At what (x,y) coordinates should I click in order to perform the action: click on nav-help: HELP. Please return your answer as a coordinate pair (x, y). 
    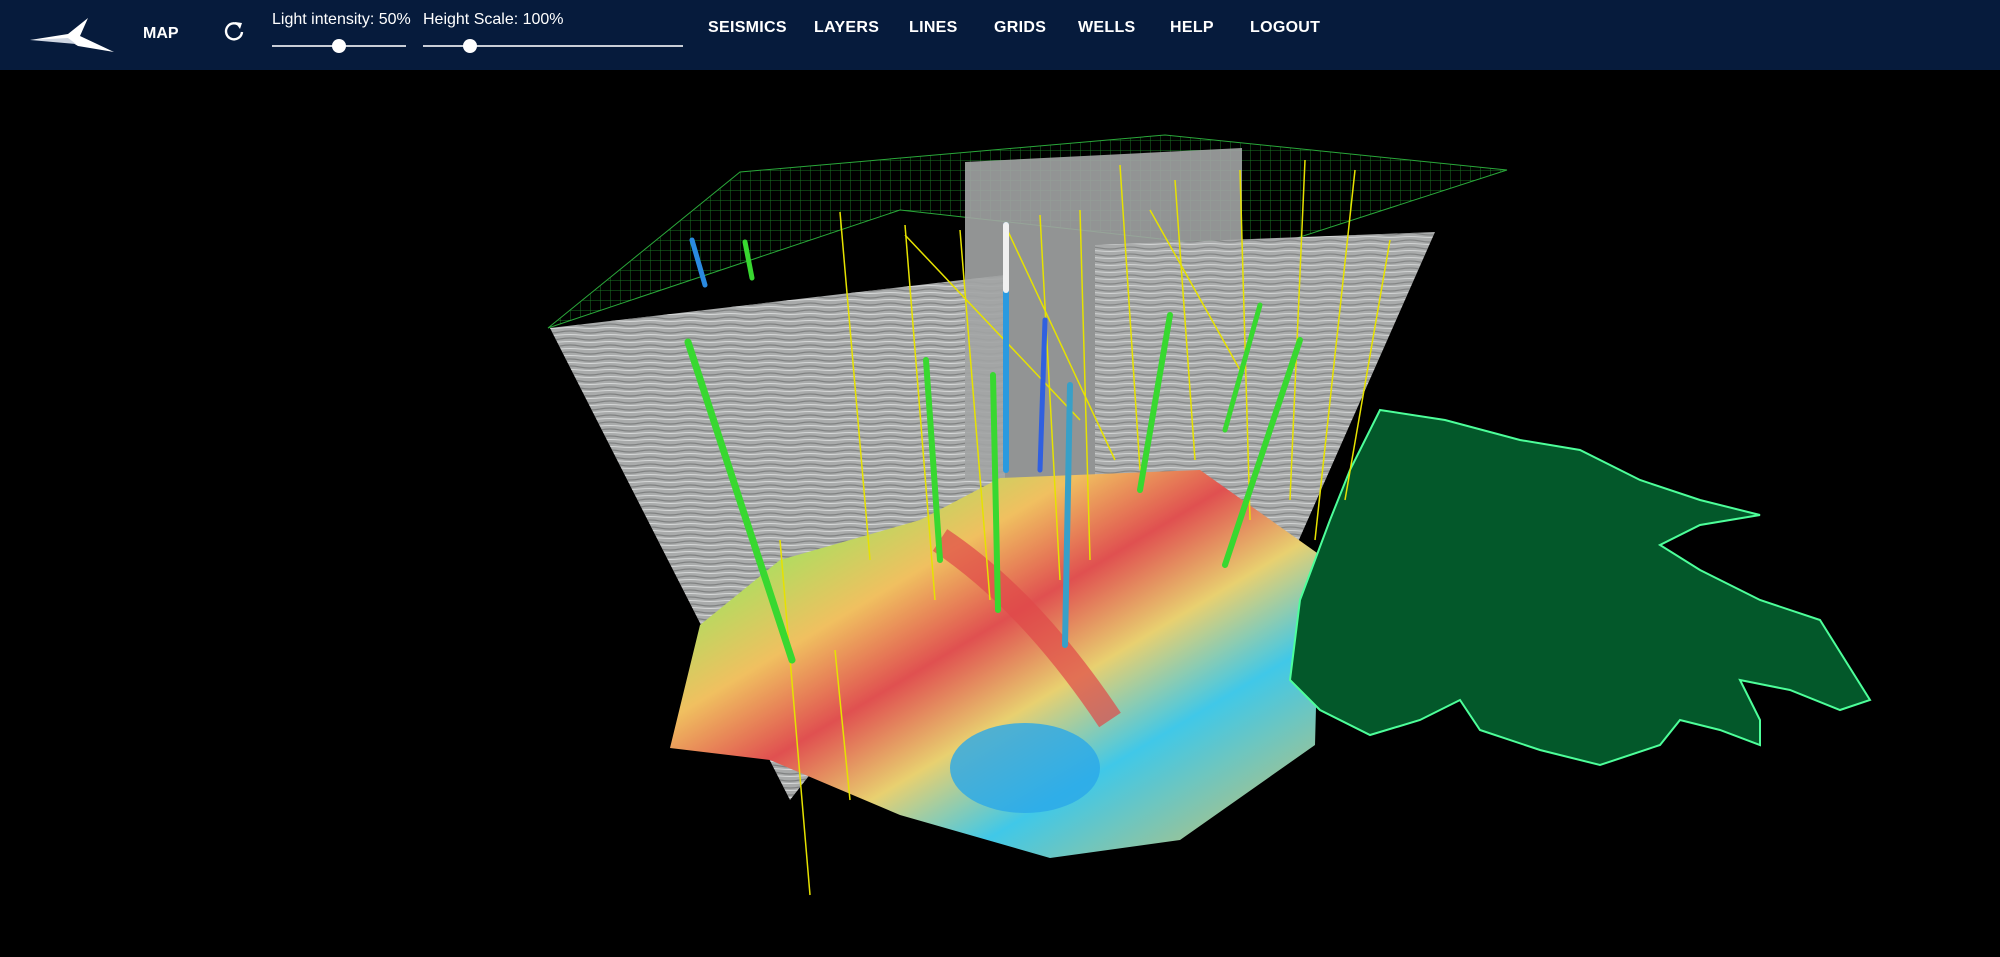
    Looking at the image, I should click on (1192, 28).